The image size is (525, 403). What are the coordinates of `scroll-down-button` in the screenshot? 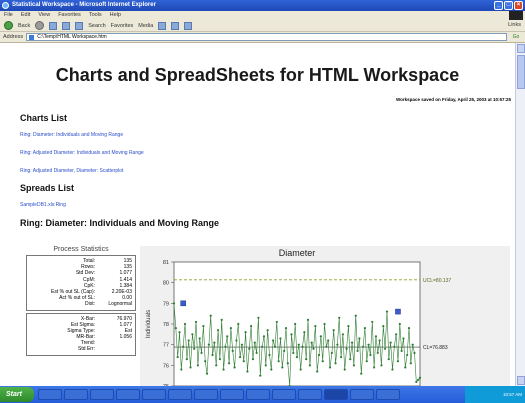 It's located at (521, 380).